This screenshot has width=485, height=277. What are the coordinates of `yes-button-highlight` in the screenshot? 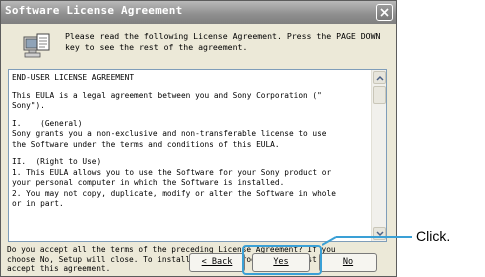 It's located at (282, 260).